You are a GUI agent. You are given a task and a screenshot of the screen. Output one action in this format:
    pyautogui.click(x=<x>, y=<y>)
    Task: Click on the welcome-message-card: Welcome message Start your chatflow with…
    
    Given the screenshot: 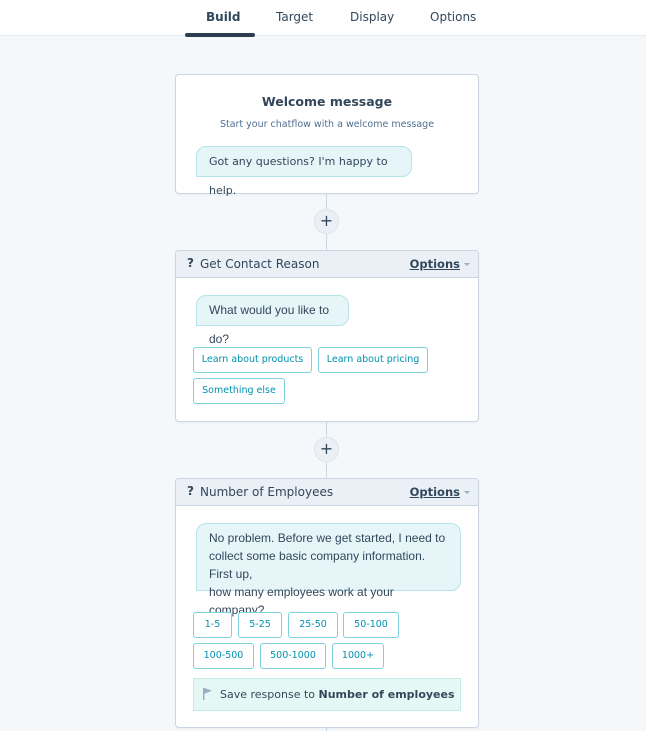 What is the action you would take?
    pyautogui.click(x=327, y=135)
    